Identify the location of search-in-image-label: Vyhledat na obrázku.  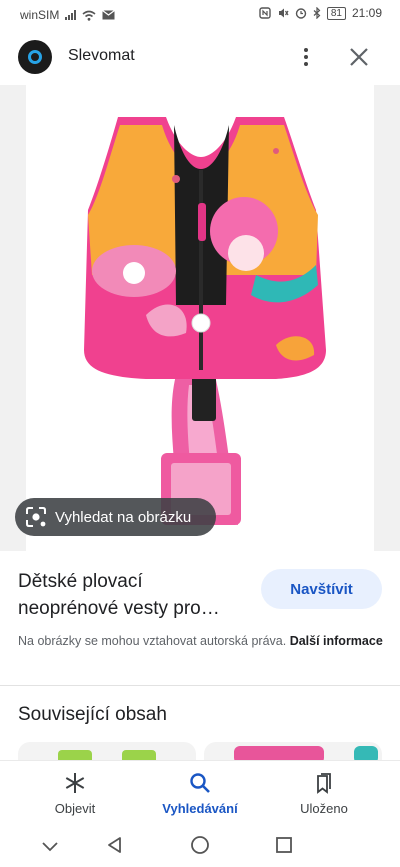
(123, 517).